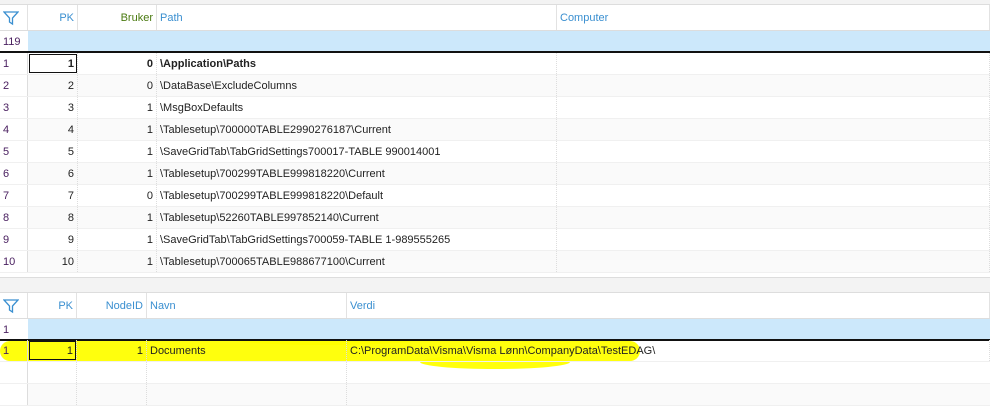 Image resolution: width=990 pixels, height=411 pixels. What do you see at coordinates (14, 239) in the screenshot?
I see `row-number: 9` at bounding box center [14, 239].